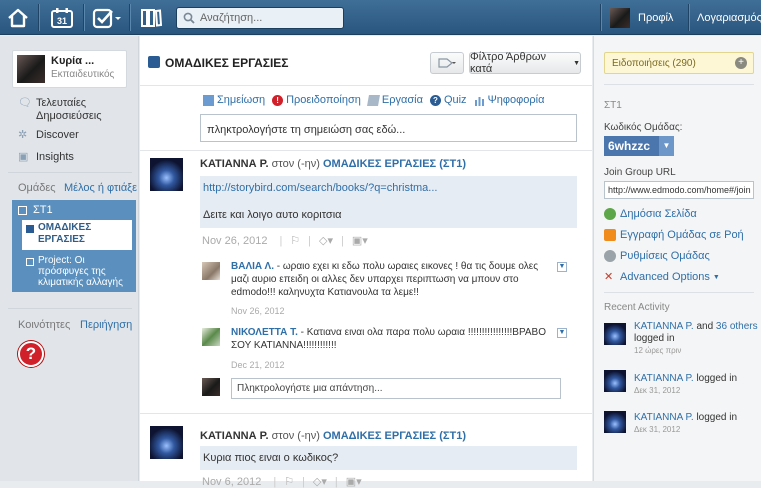 The height and width of the screenshot is (488, 761). What do you see at coordinates (25, 103) in the screenshot?
I see `speech-bubble-icon: 🗨` at bounding box center [25, 103].